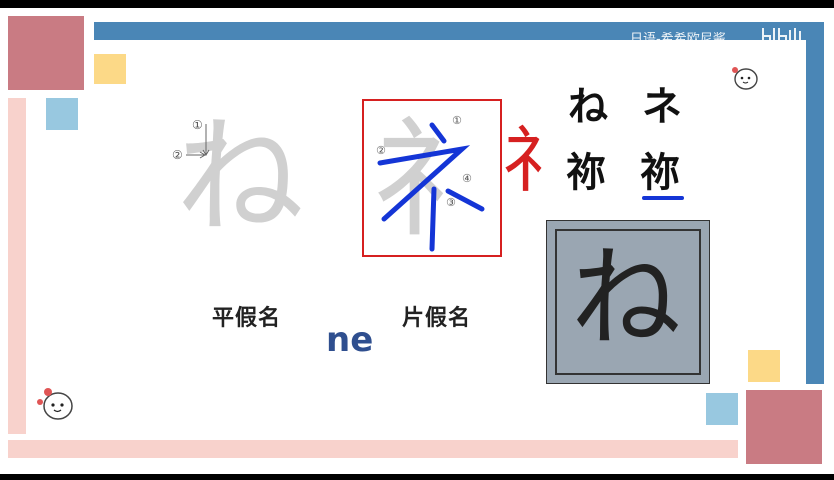 Image resolution: width=834 pixels, height=480 pixels. Describe the element at coordinates (764, 366) in the screenshot. I see `yellow-square-bottom-right` at that location.